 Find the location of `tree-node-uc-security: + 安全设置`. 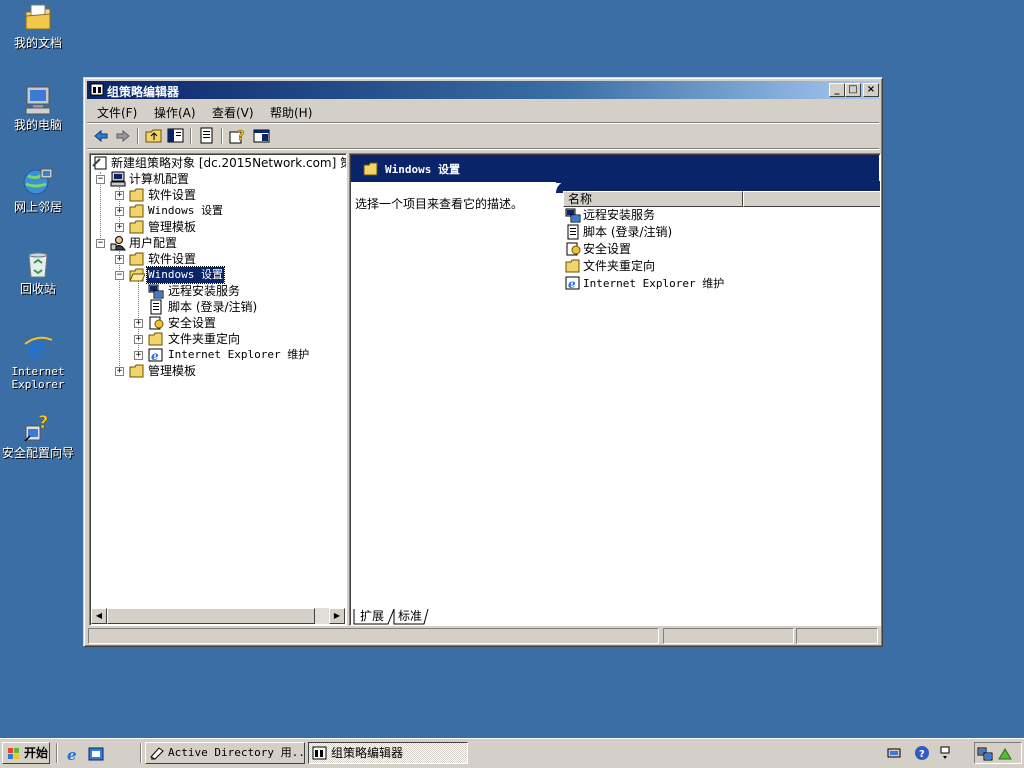

tree-node-uc-security: + 安全设置 is located at coordinates (215, 323).